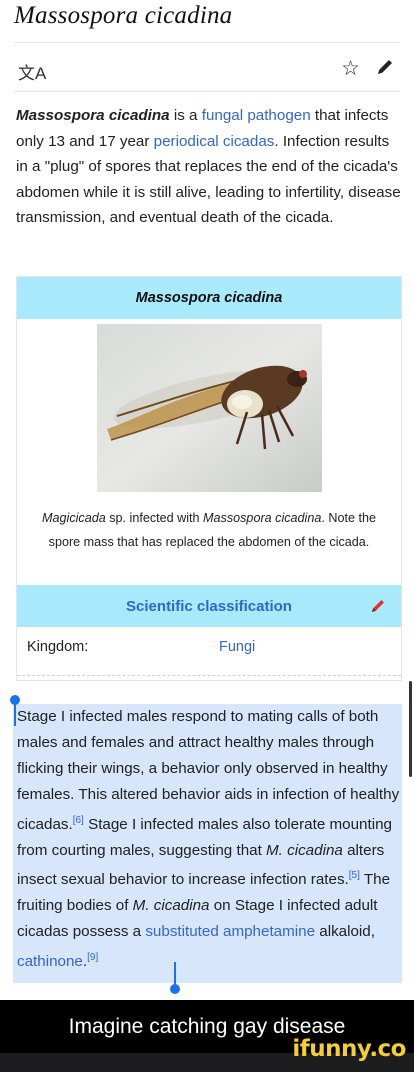  Describe the element at coordinates (256, 115) in the screenshot. I see `link-fungal-pathogen: fungal pathogen` at that location.